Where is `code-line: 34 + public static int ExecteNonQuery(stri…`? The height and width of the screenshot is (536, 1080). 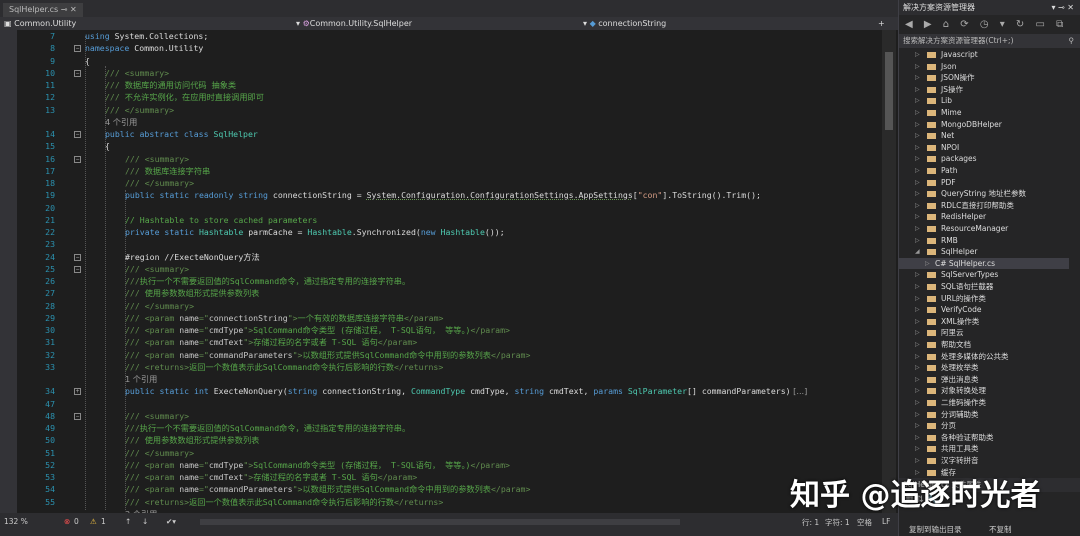 code-line: 34 + public static int ExecteNonQuery(stri… is located at coordinates (449, 391).